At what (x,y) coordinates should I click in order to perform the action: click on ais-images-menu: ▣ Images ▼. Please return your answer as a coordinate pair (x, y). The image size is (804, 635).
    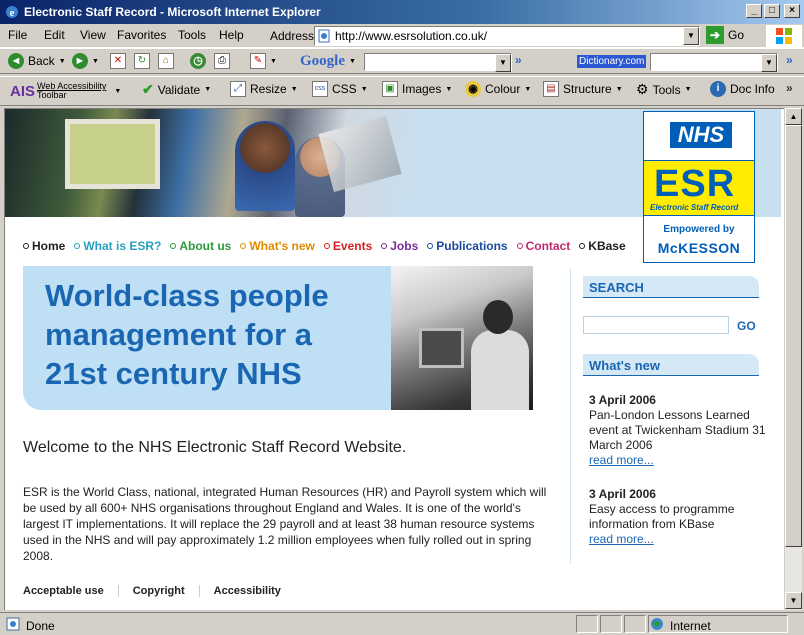
    Looking at the image, I should click on (417, 89).